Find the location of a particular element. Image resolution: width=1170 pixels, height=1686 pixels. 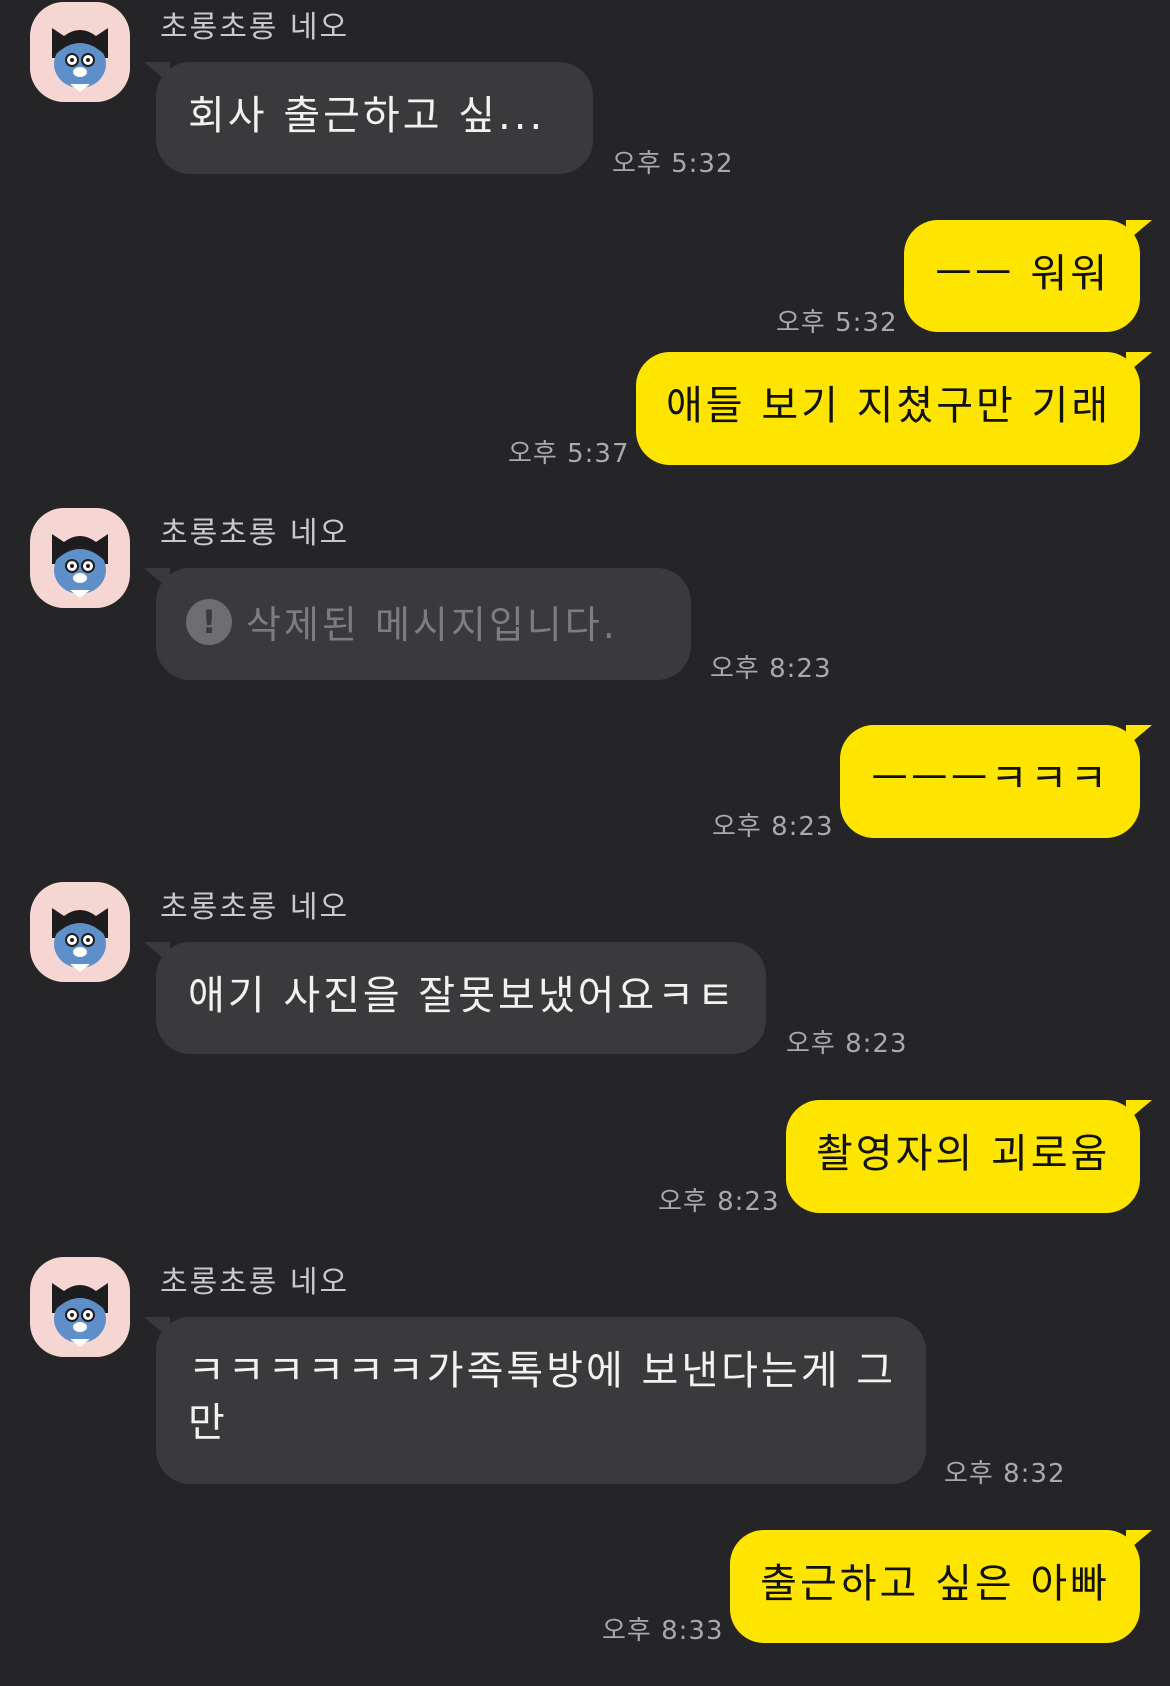

outgoing-message-bubble: 애들 보기 지쳤구만 기래 is located at coordinates (894, 408).